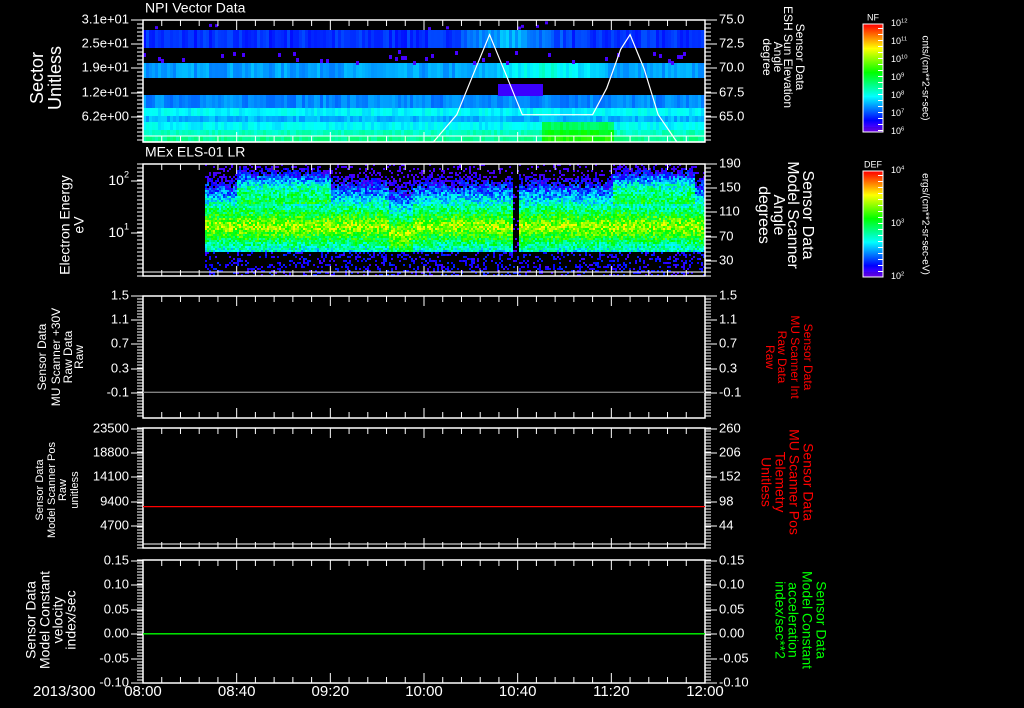 This screenshot has height=708, width=1024. Describe the element at coordinates (728, 342) in the screenshot. I see `y2-tick-label: 0.7` at that location.